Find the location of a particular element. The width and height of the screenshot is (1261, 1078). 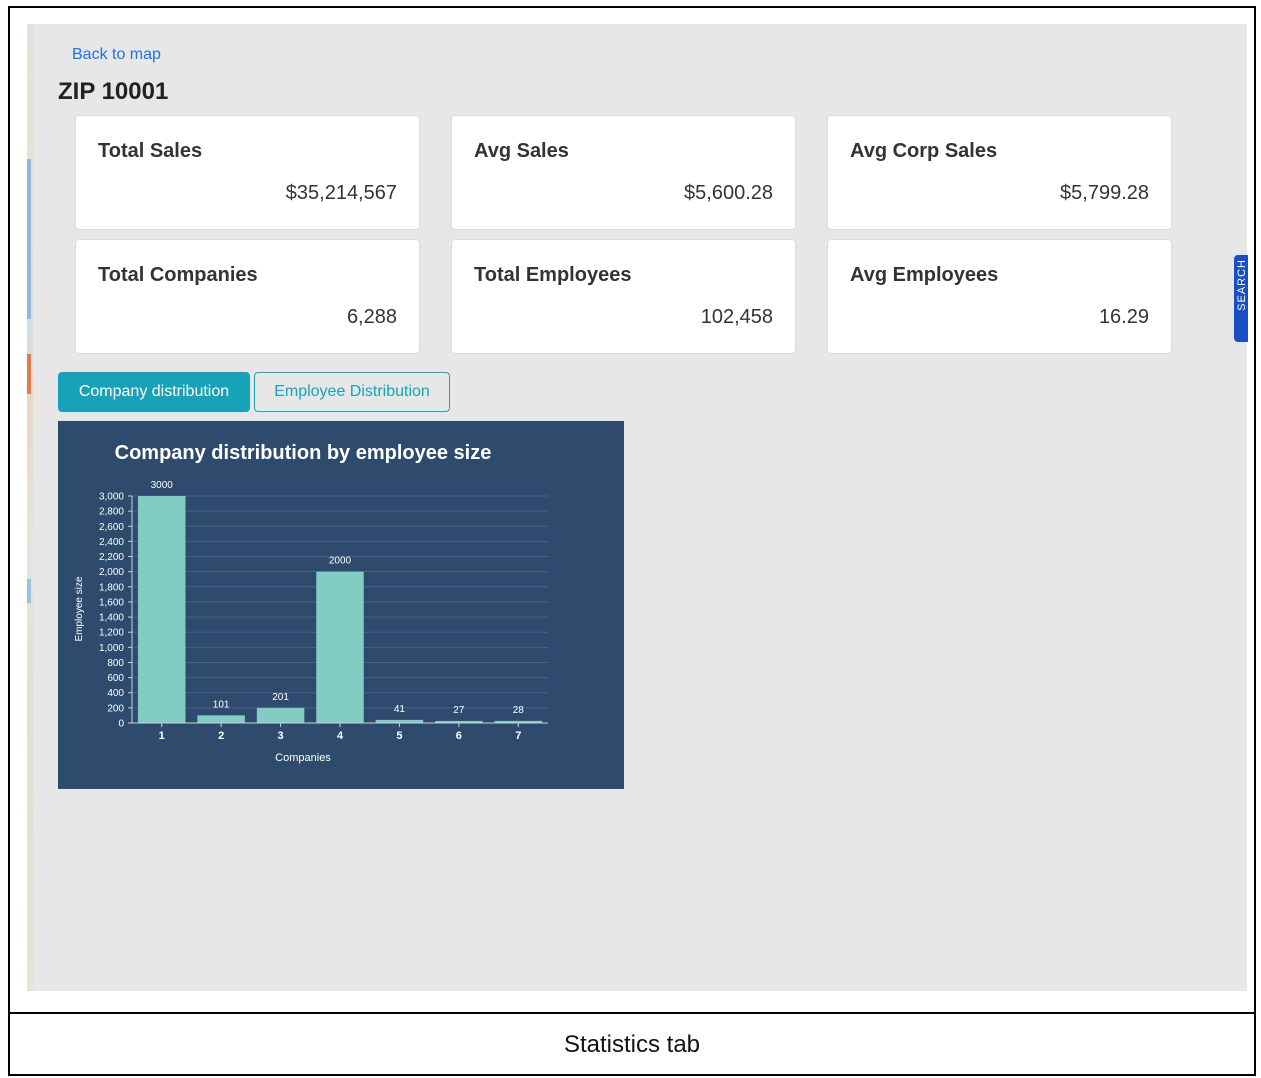

data-label: 28 is located at coordinates (519, 710).